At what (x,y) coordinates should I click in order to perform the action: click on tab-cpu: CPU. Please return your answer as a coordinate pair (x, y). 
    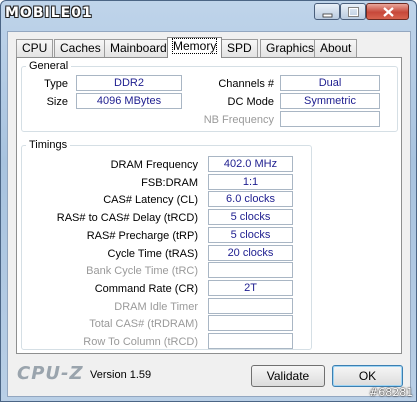
    Looking at the image, I should click on (35, 48).